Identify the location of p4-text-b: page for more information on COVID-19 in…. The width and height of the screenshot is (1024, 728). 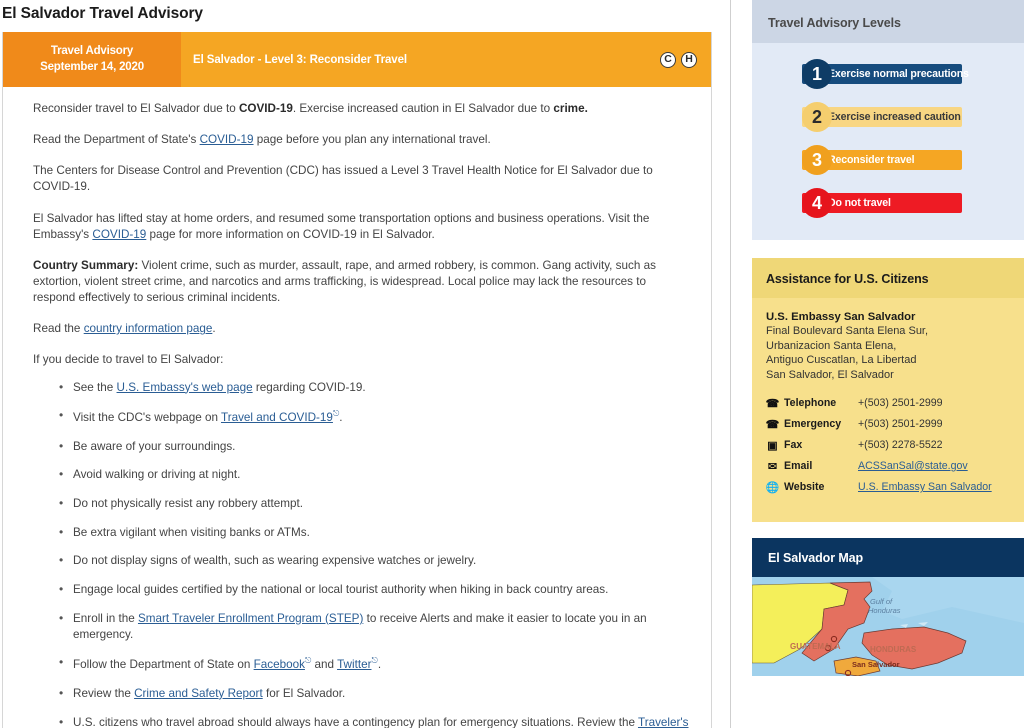
(290, 234).